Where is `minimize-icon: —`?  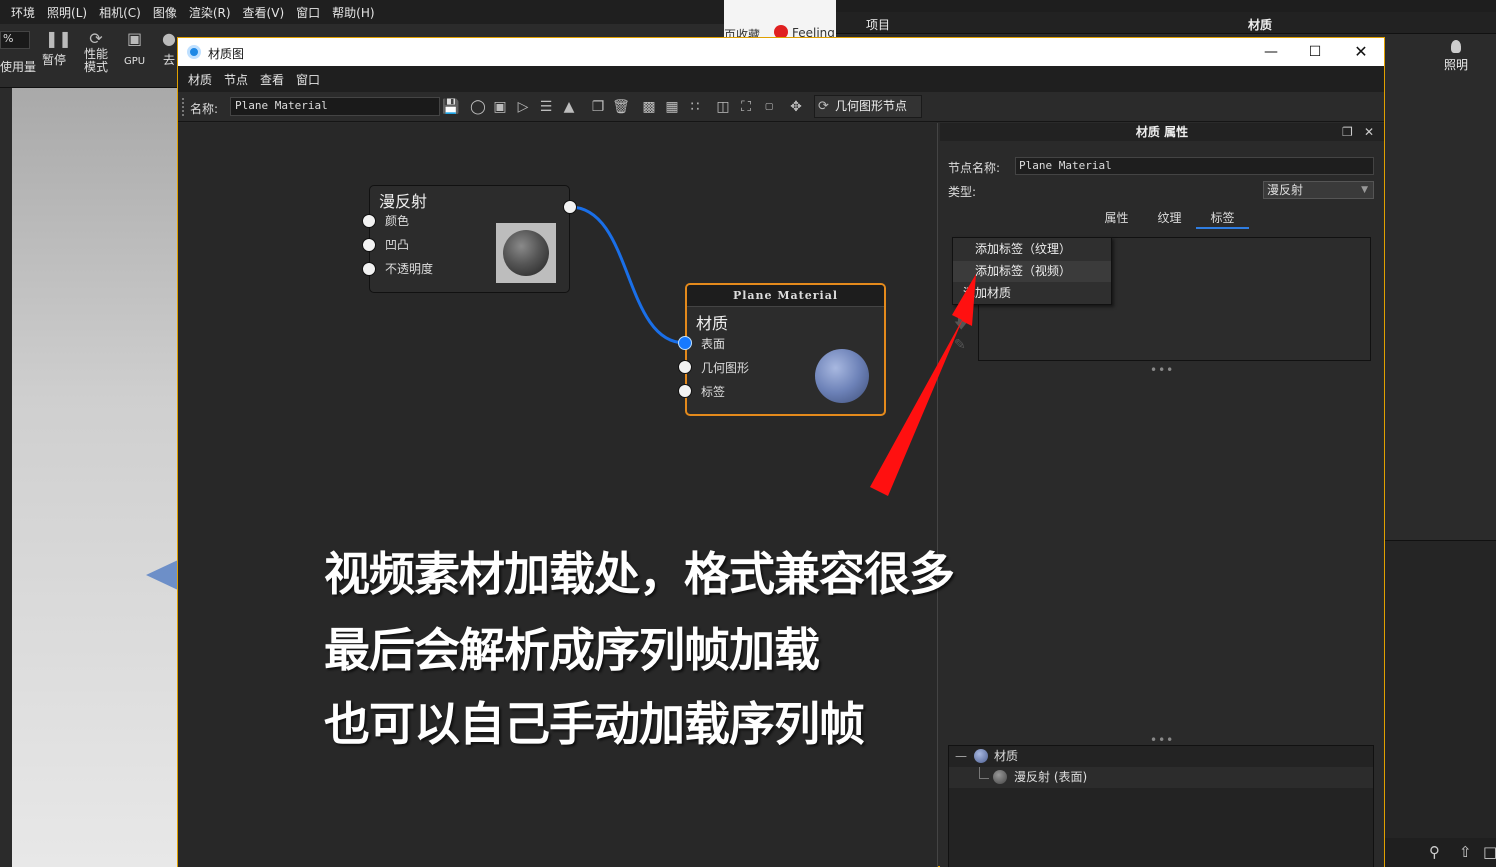 minimize-icon: — is located at coordinates (1271, 52).